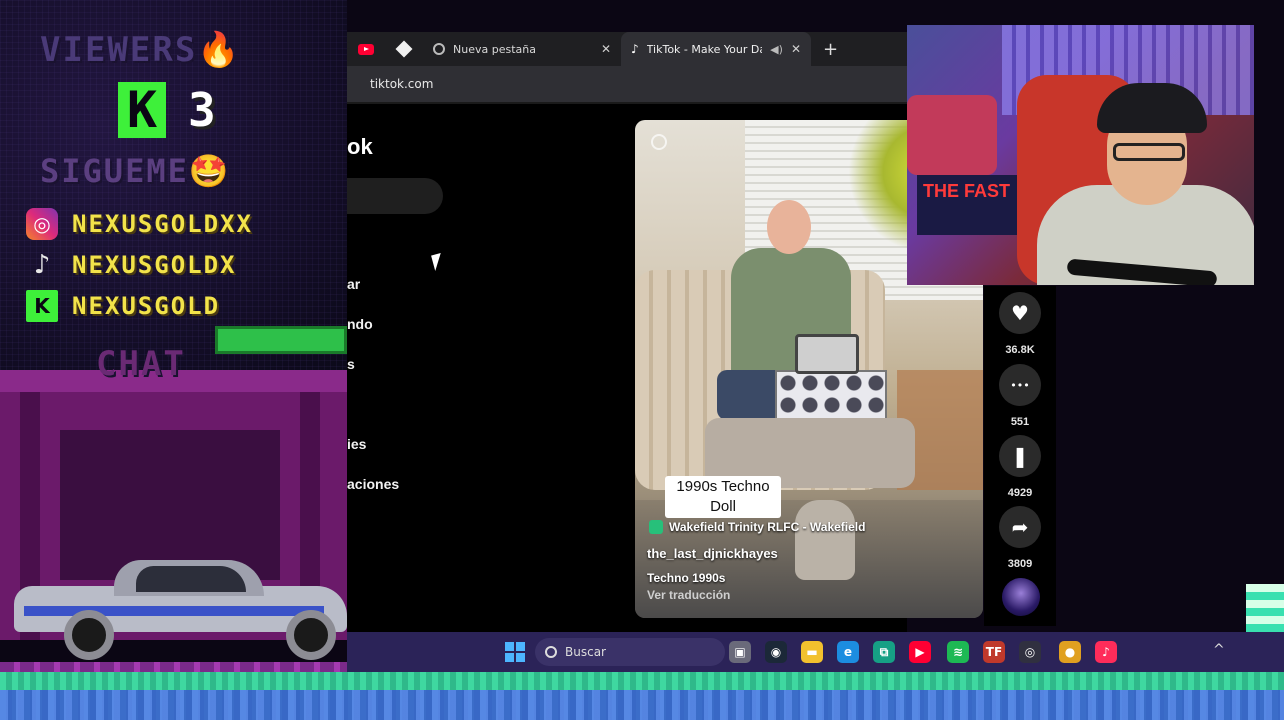 This screenshot has width=1284, height=720. I want to click on viewer-counter: K 3, so click(167, 110).